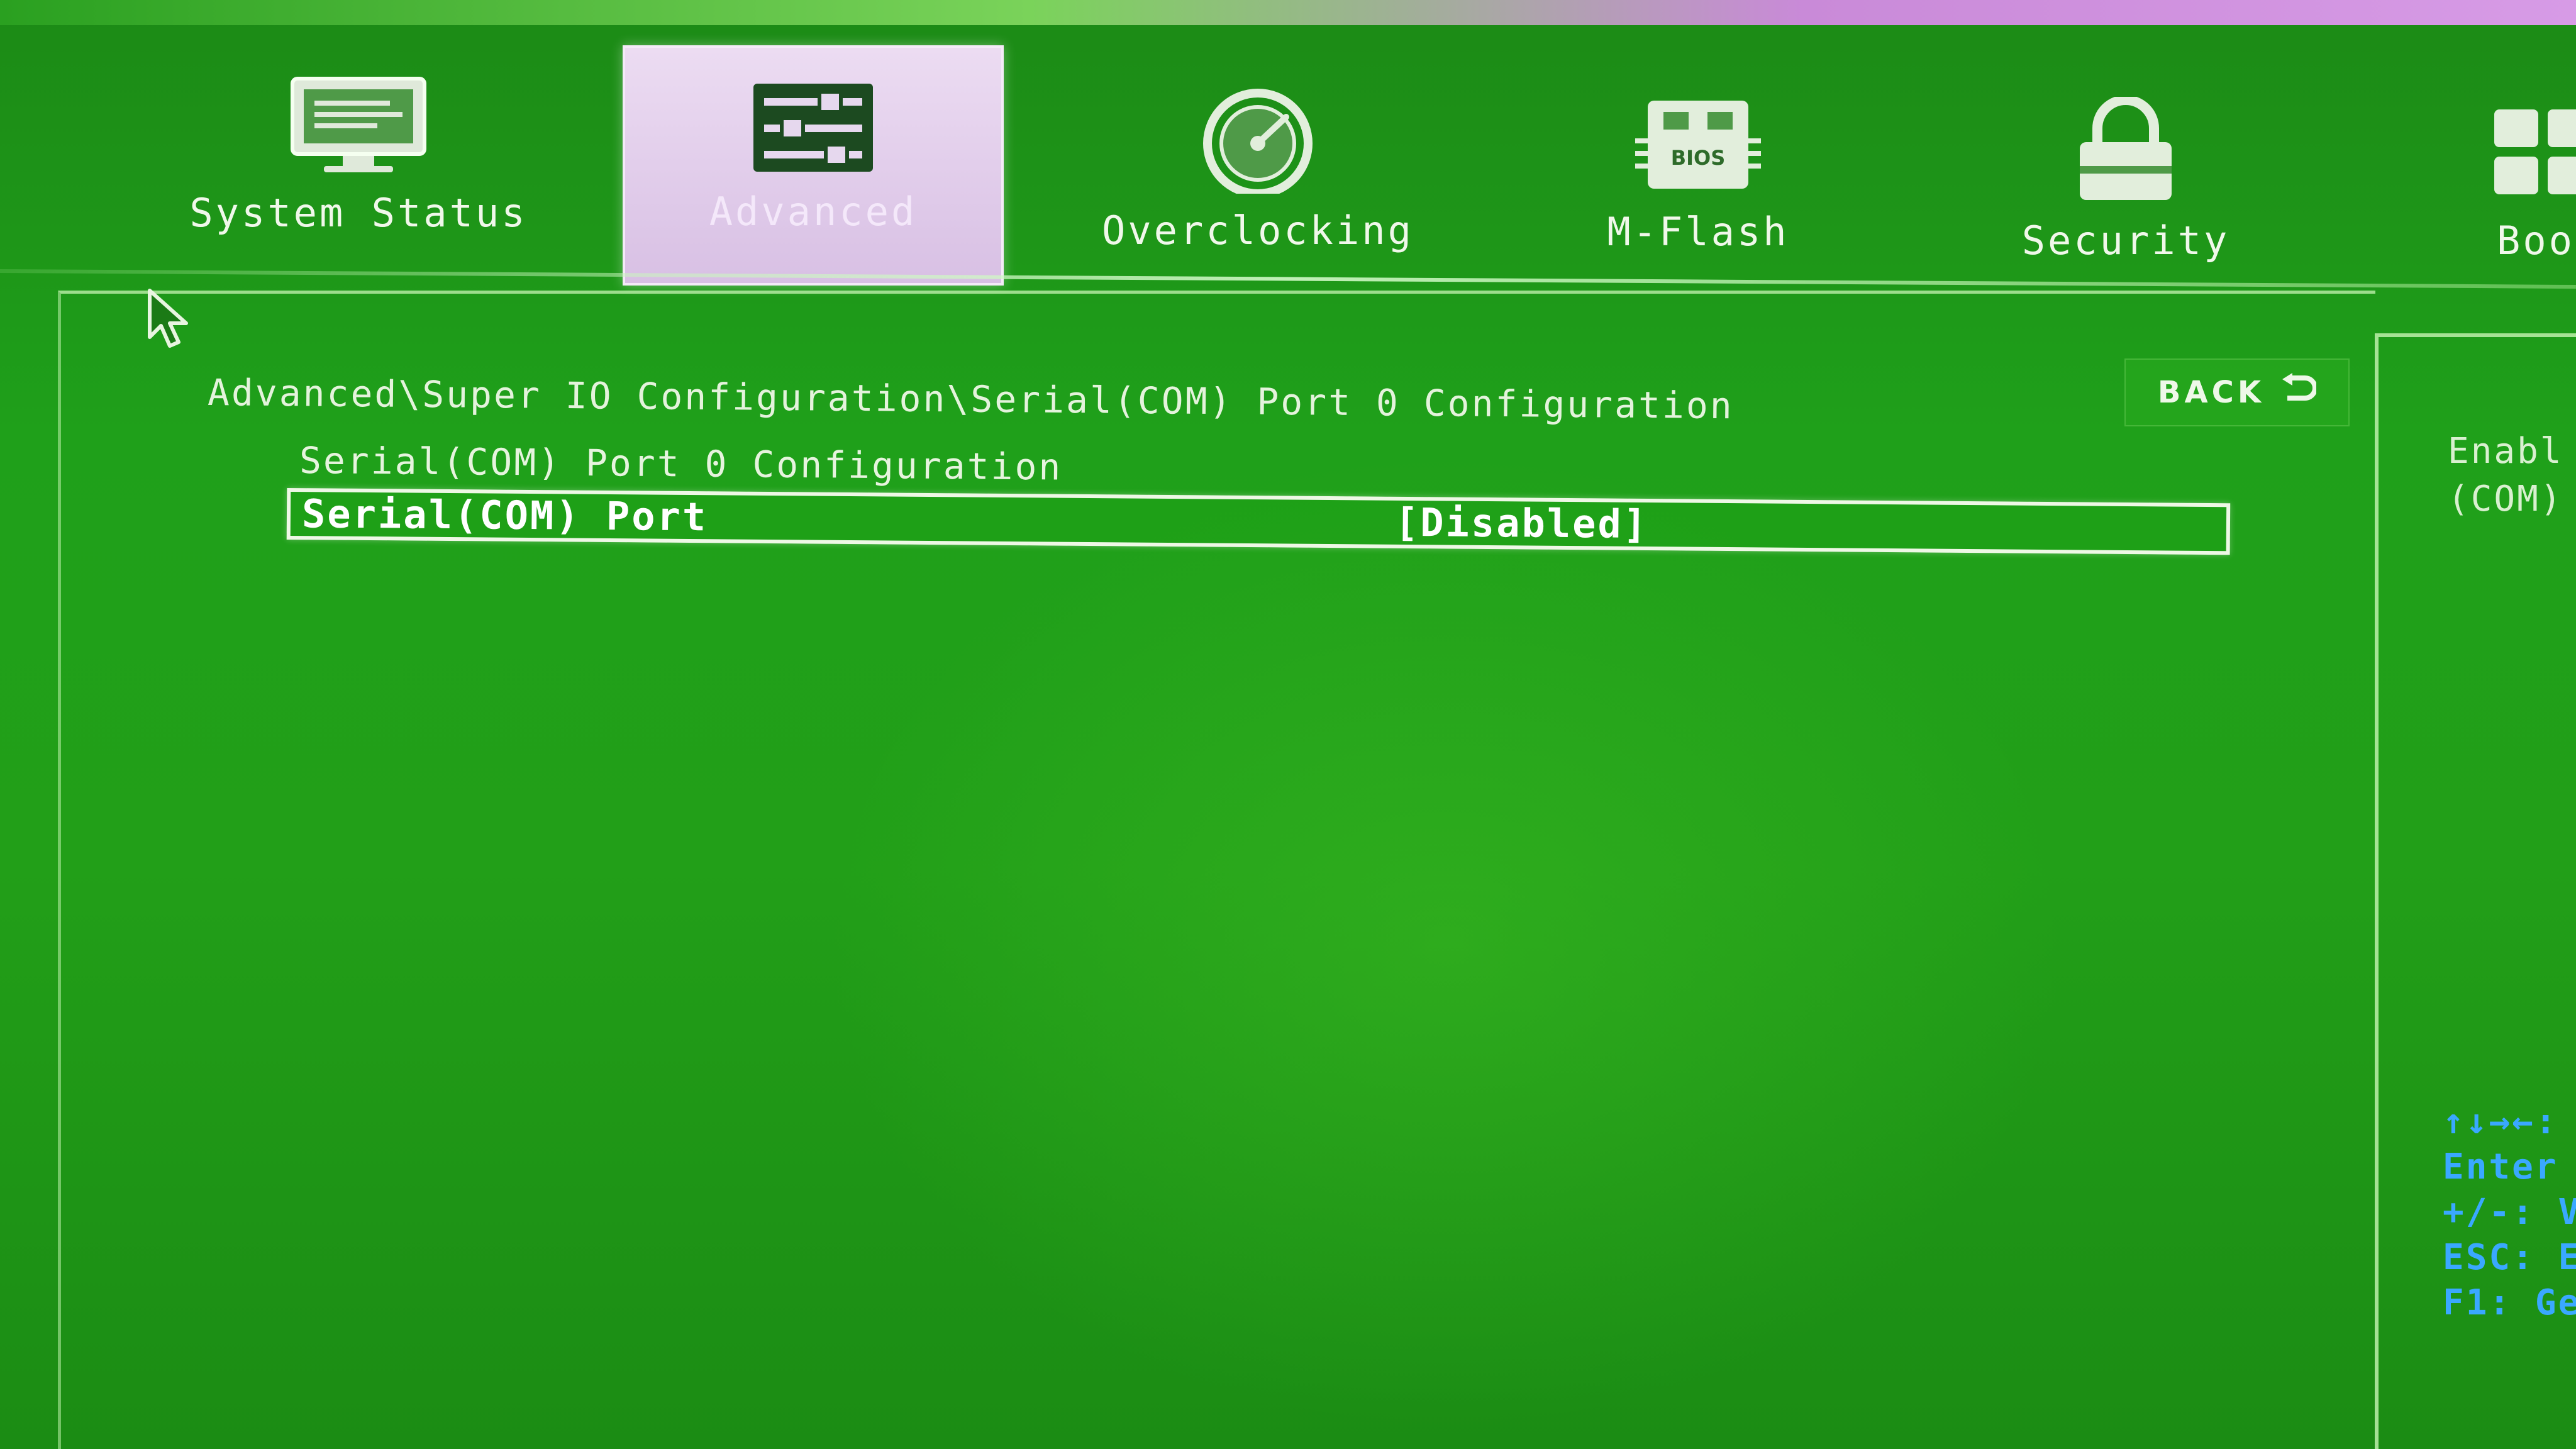 The image size is (2576, 1449). I want to click on settings-sliders-icon, so click(813, 128).